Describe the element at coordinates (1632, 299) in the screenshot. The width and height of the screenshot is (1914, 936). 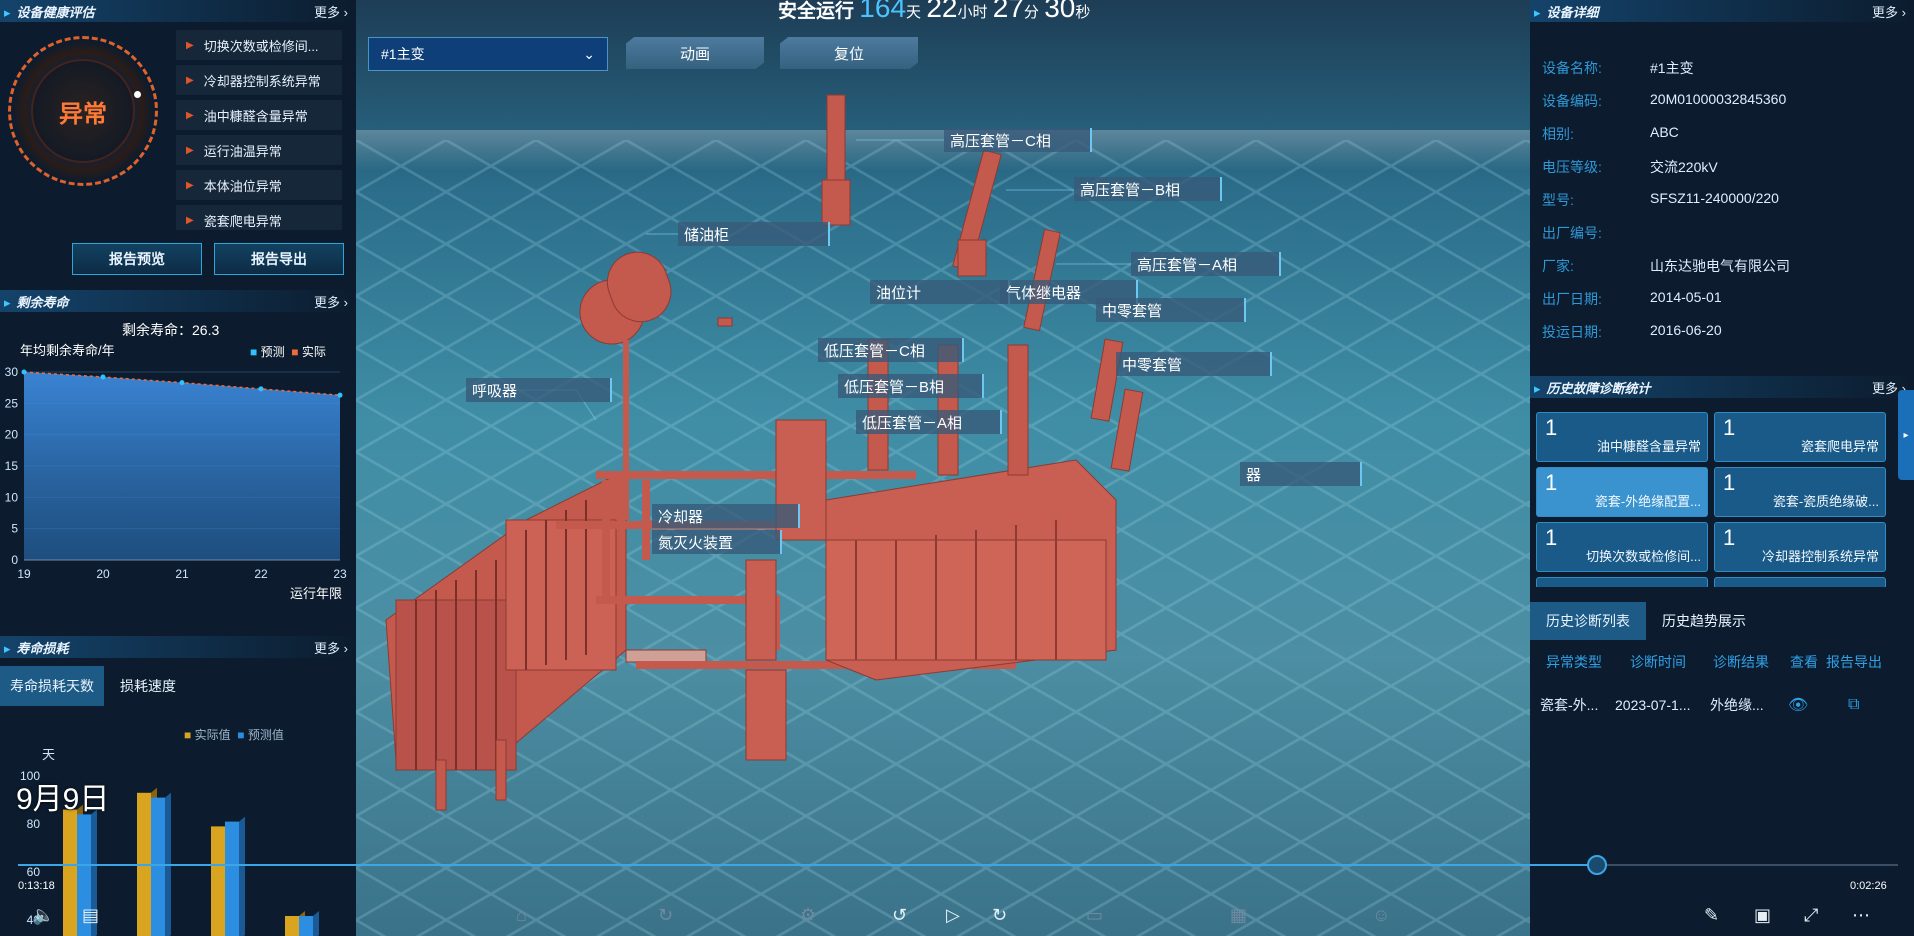
I see `detail-row: 出厂日期: 2014-05-01` at that location.